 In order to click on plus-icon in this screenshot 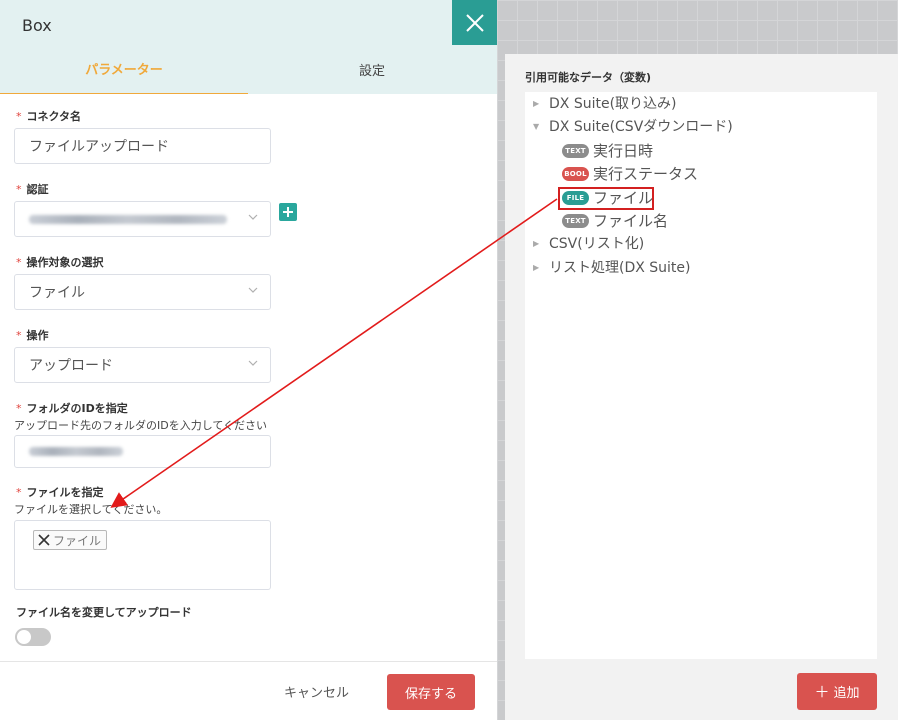, I will do `click(288, 212)`.